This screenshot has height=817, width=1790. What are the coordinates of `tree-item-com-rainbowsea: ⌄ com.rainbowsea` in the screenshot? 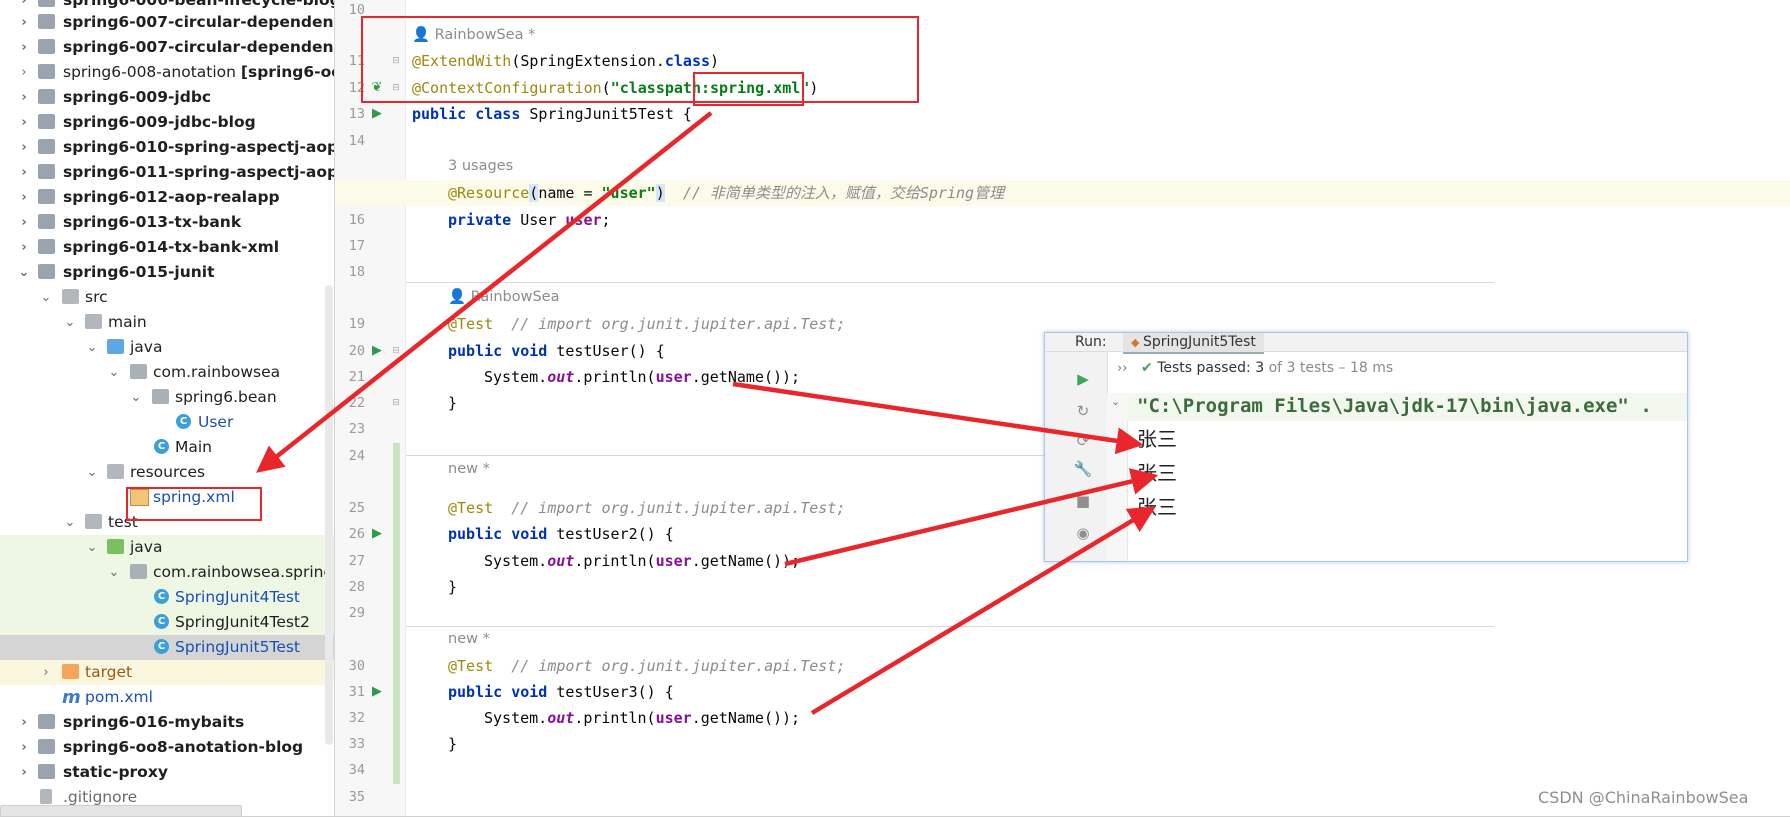 It's located at (167, 372).